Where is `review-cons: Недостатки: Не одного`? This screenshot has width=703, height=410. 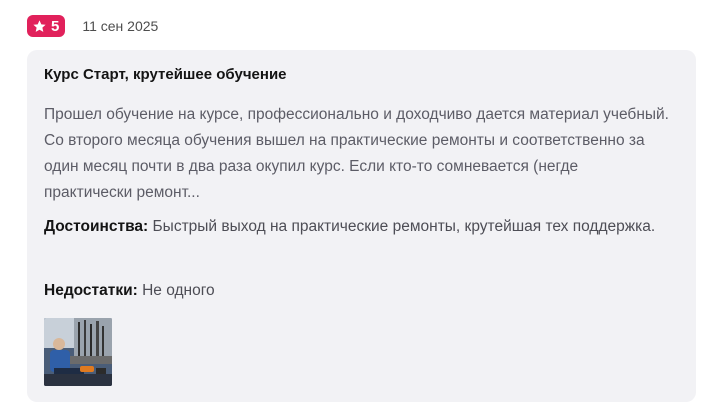 review-cons: Недостатки: Не одного is located at coordinates (356, 291).